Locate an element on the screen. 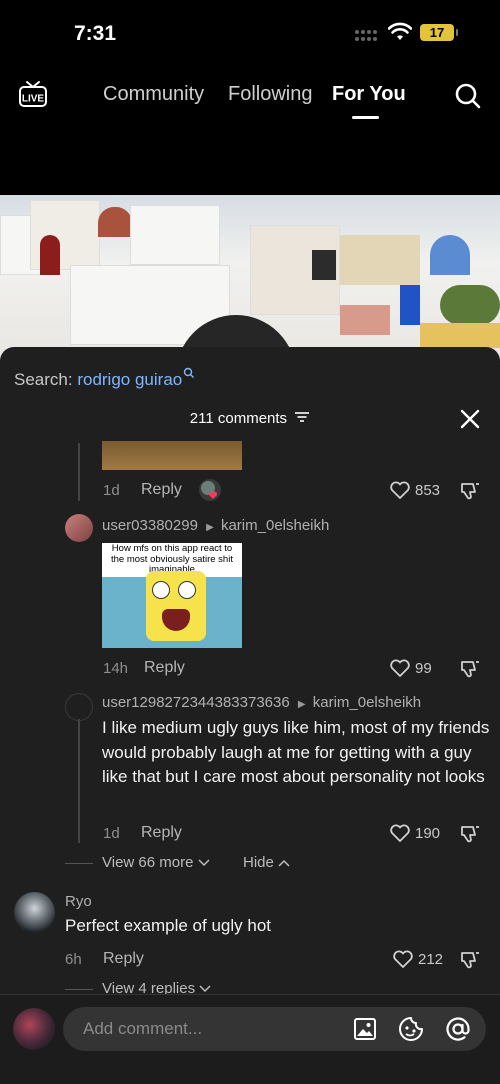 This screenshot has width=500, height=1084. comment-username: user03380299 ▶ karim_0elsheikh is located at coordinates (215, 525).